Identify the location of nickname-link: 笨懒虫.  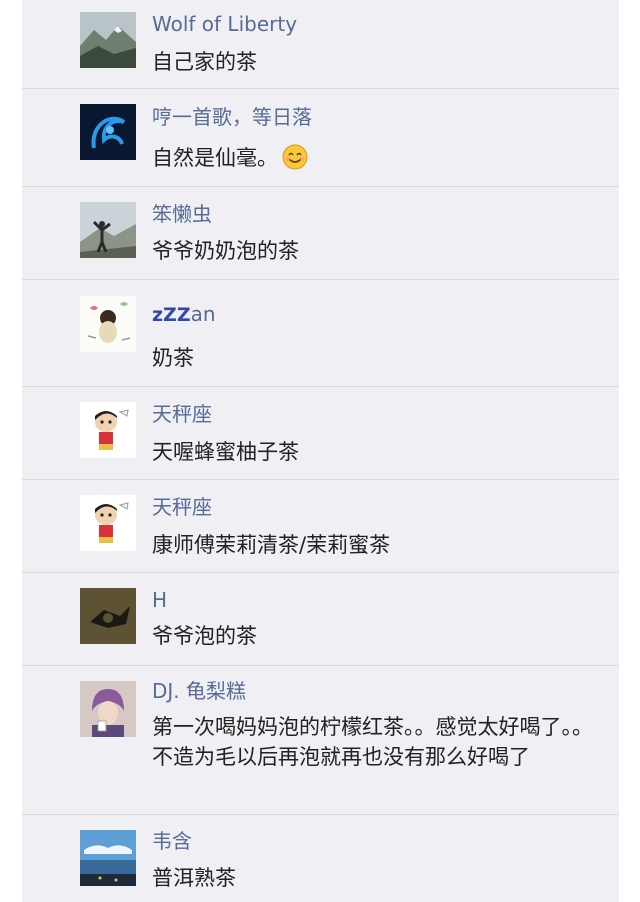
(182, 214).